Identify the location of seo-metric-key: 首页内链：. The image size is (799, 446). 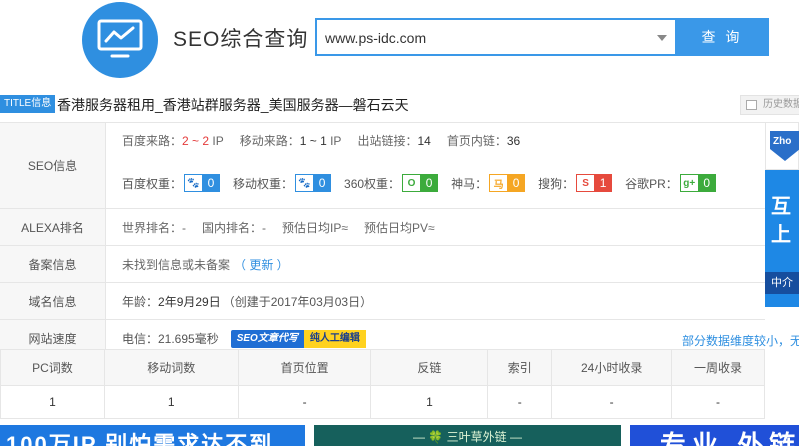
(476, 140).